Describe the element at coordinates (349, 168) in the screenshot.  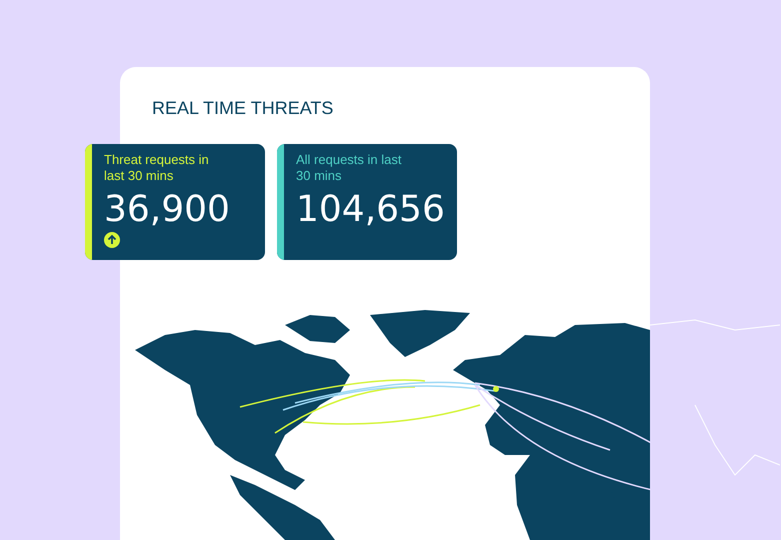
I see `stat-label: All requests in last 30 mins` at that location.